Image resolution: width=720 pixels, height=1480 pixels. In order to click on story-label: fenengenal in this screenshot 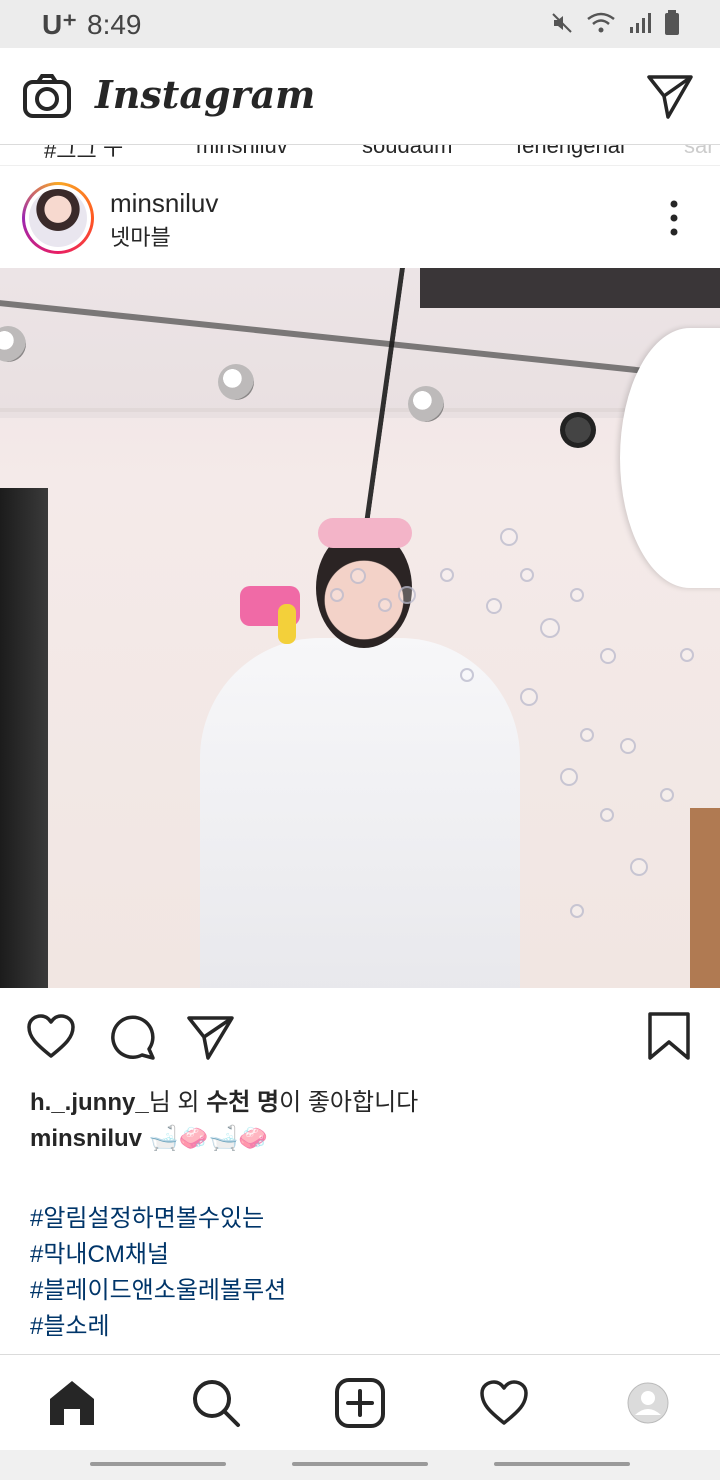, I will do `click(570, 152)`.